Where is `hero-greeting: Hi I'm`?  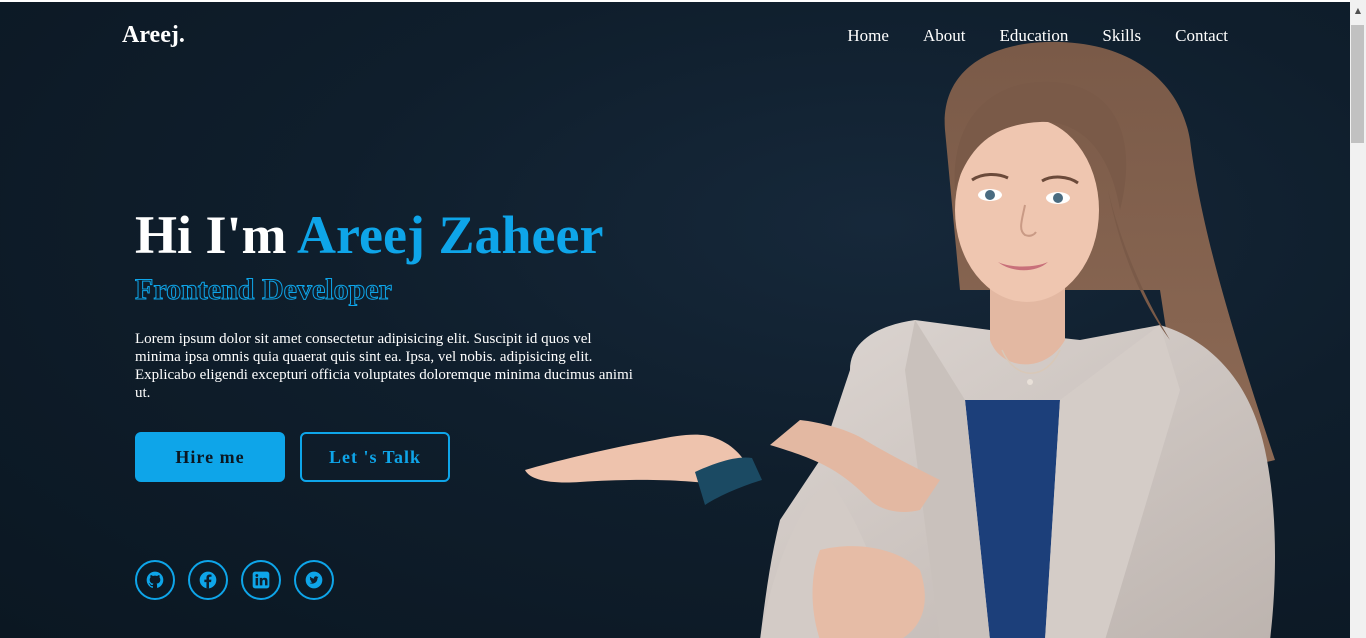
hero-greeting: Hi I'm is located at coordinates (211, 235).